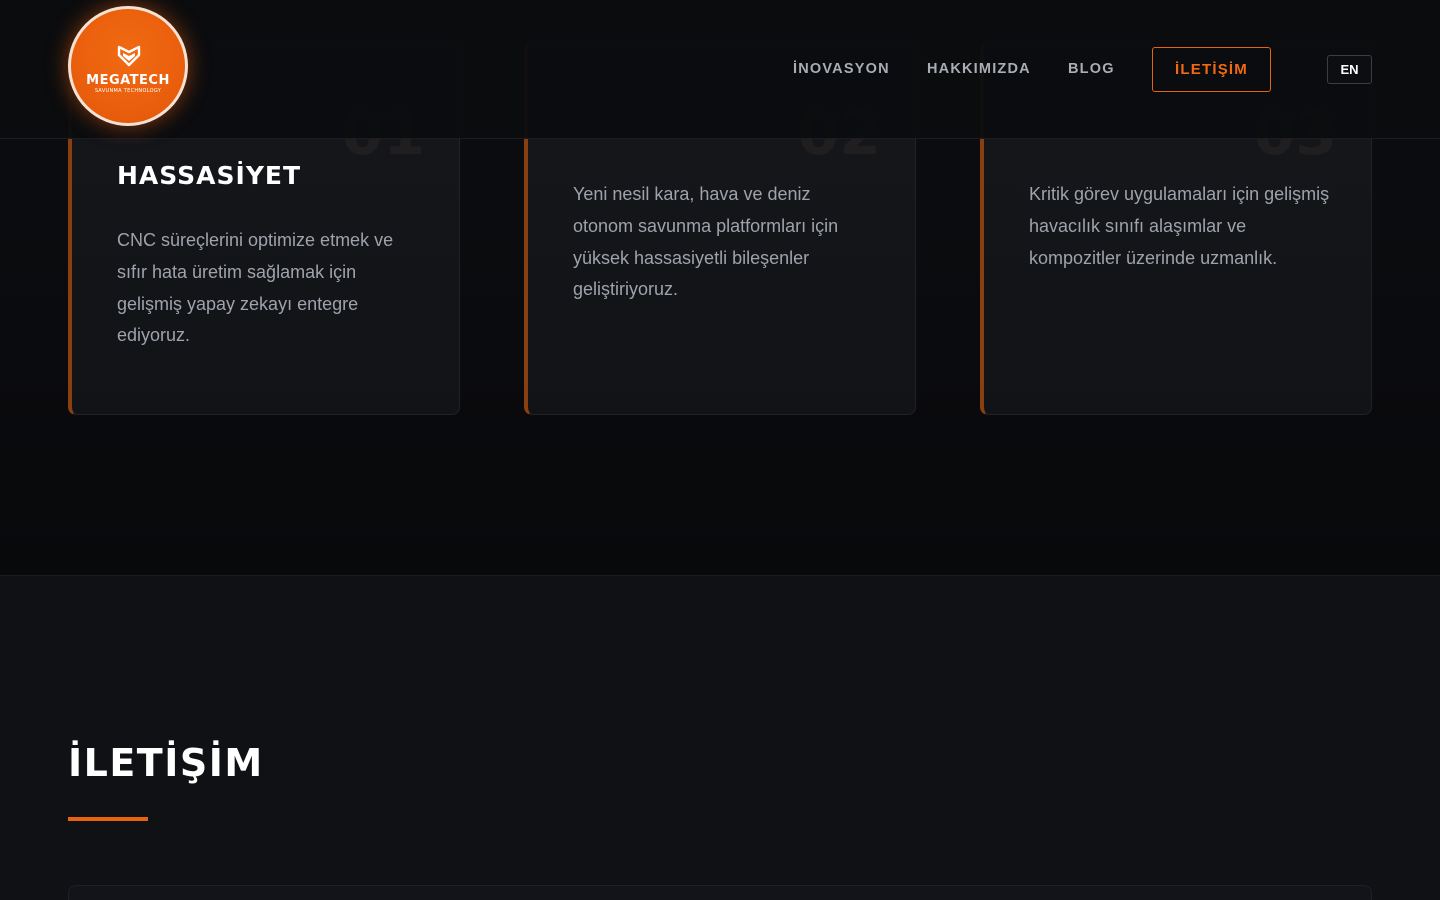 The image size is (1440, 900). What do you see at coordinates (1349, 69) in the screenshot?
I see `language-toggle-button: EN` at bounding box center [1349, 69].